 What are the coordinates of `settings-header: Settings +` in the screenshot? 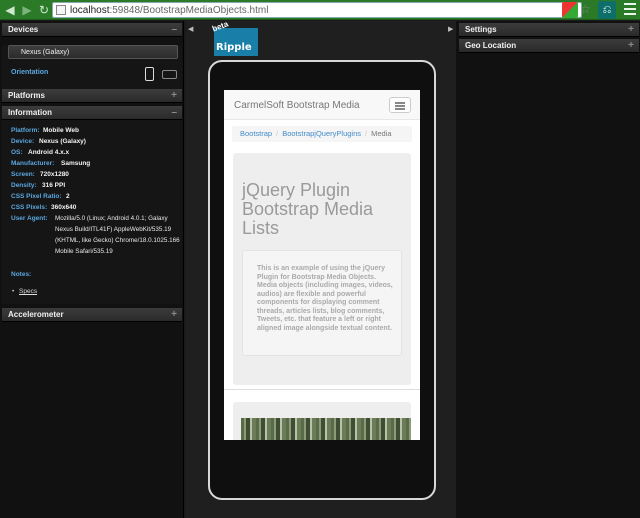 It's located at (549, 30).